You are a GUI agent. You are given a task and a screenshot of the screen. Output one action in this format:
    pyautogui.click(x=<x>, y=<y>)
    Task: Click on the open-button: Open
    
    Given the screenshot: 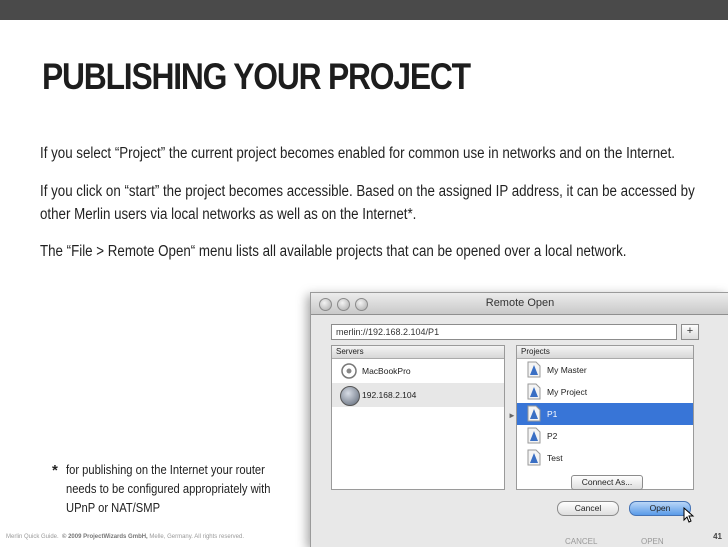 What is the action you would take?
    pyautogui.click(x=660, y=508)
    